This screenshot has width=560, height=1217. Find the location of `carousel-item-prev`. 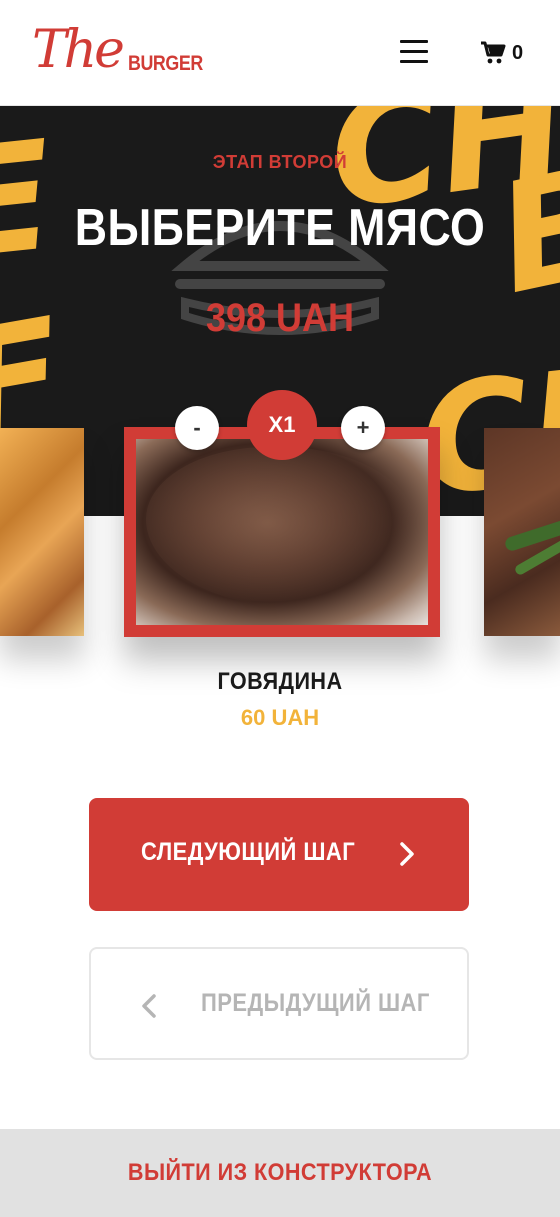

carousel-item-prev is located at coordinates (42, 532).